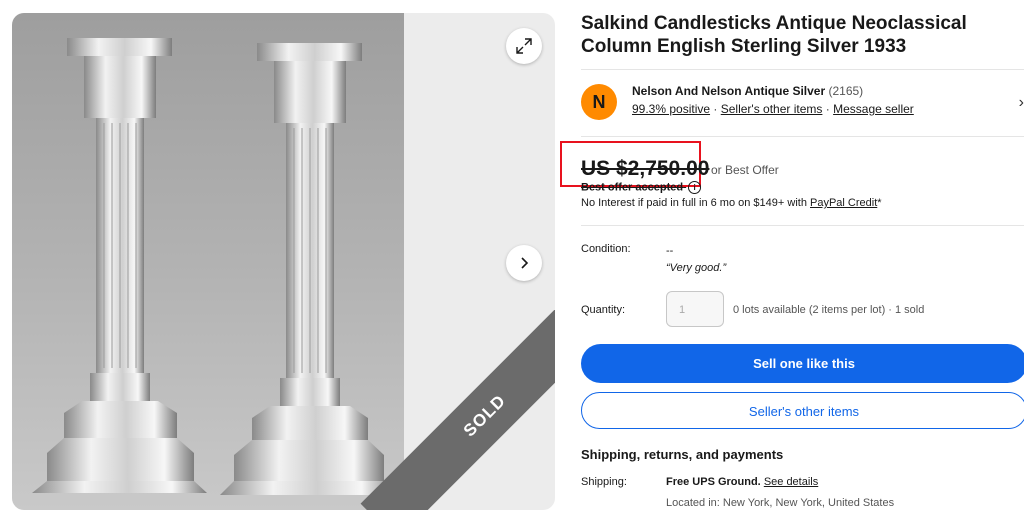 The height and width of the screenshot is (529, 1024). I want to click on condition-value: -- “Very good.”, so click(696, 260).